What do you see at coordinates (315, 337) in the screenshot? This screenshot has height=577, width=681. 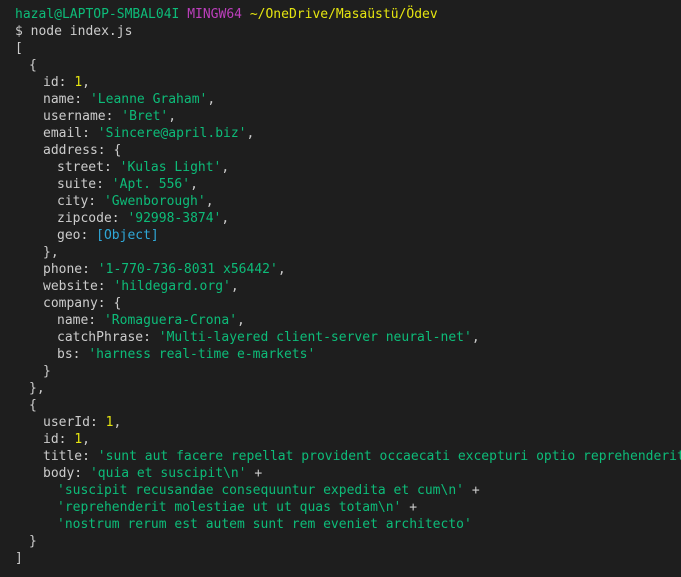 I see `string-value: 'Multi-layered client-server neural-net'` at bounding box center [315, 337].